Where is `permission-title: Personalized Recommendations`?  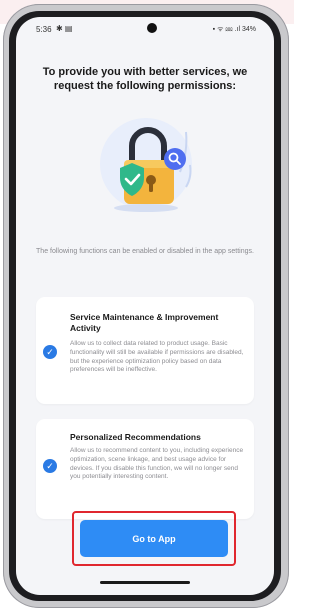
permission-title: Personalized Recommendations is located at coordinates (135, 437).